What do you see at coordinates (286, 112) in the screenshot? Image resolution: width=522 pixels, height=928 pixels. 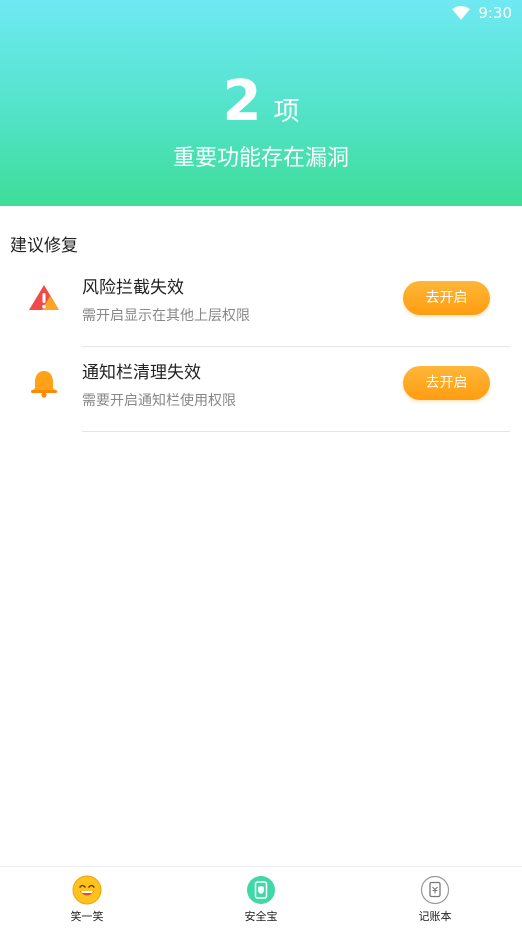 I see `issue-count-unit: 项` at bounding box center [286, 112].